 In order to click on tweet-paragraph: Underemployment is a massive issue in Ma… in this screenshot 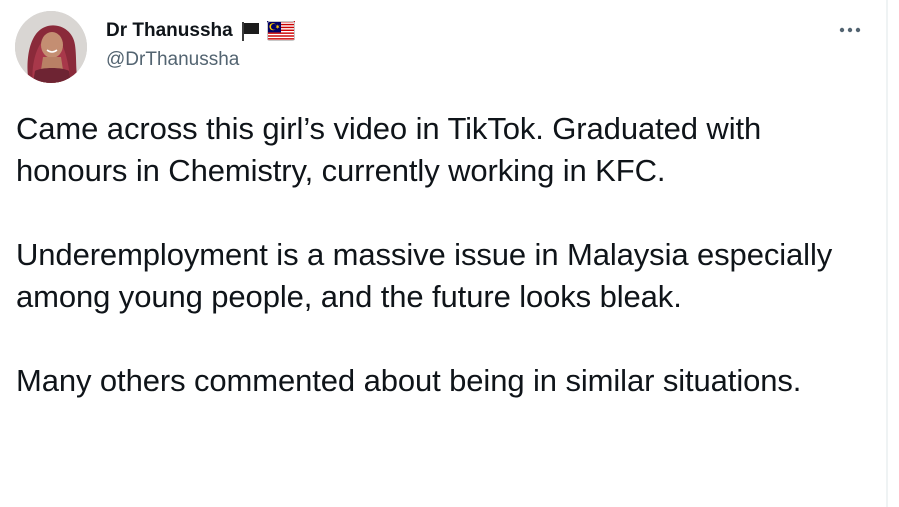, I will do `click(424, 275)`.